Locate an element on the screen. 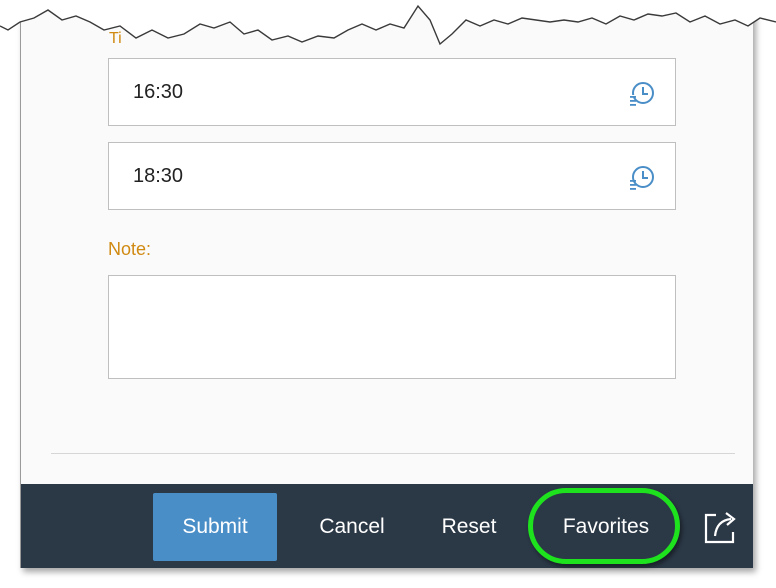 The image size is (776, 588). end-time-value: 18:30 is located at coordinates (158, 176).